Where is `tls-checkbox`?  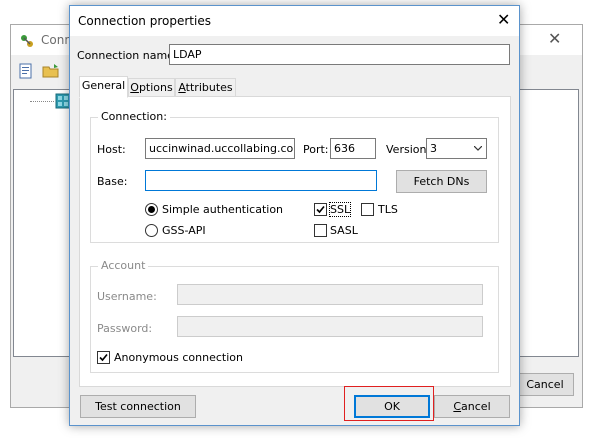 tls-checkbox is located at coordinates (367, 209).